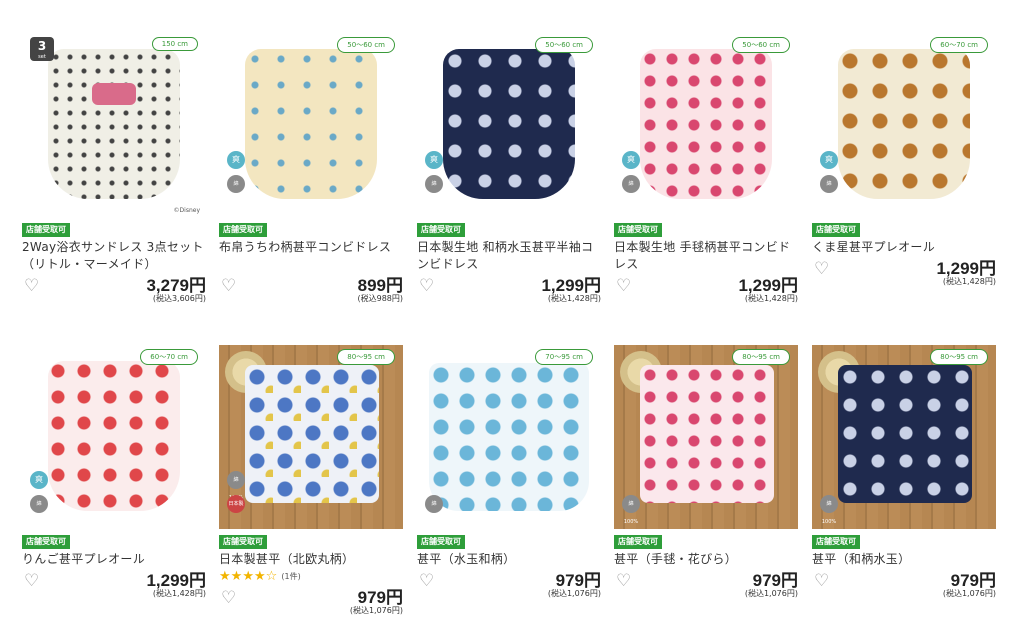 This screenshot has height=633, width=1024. I want to click on size-badge: 150 cm, so click(174, 44).